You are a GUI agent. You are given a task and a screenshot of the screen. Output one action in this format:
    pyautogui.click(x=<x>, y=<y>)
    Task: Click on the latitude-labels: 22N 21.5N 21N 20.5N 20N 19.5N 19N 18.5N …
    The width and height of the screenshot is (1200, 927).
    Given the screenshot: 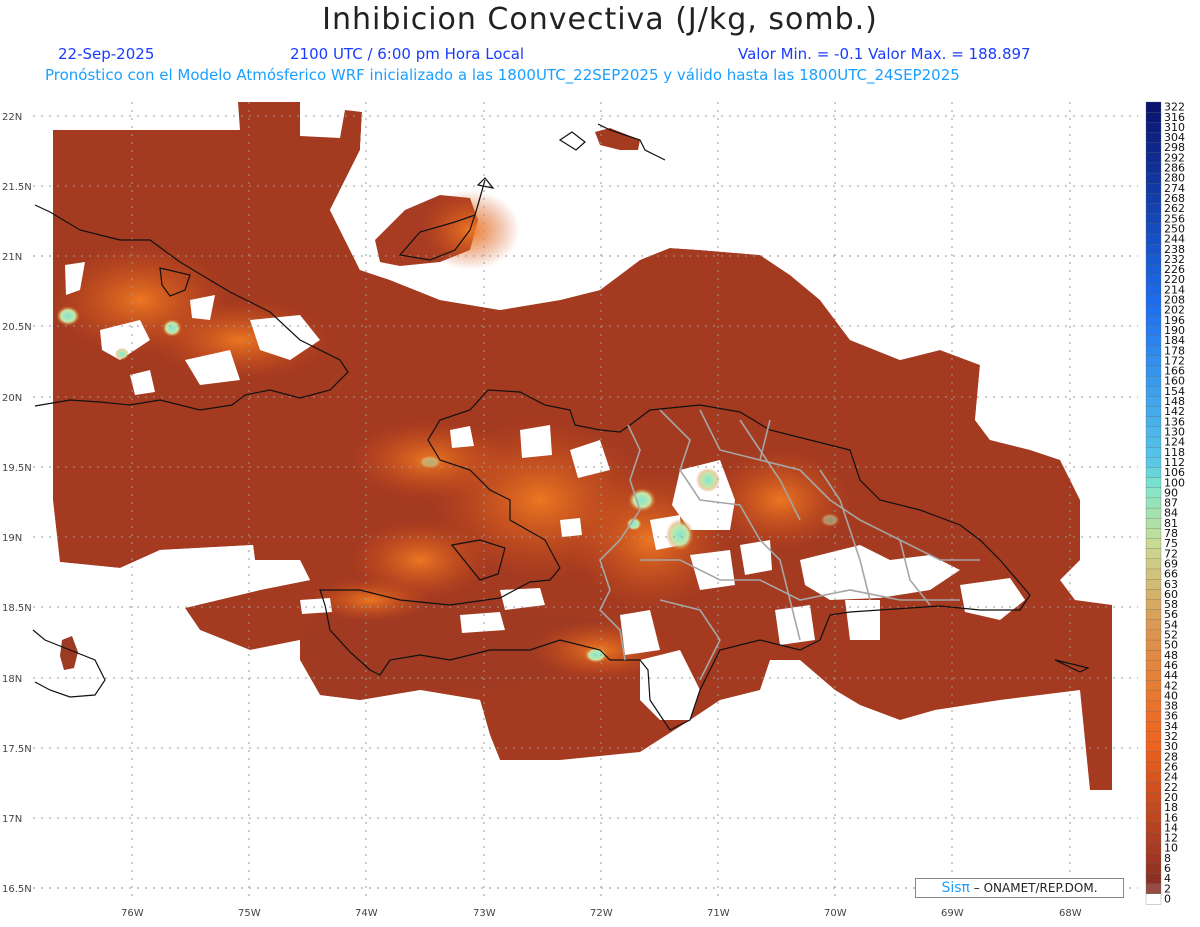 What is the action you would take?
    pyautogui.click(x=17, y=503)
    